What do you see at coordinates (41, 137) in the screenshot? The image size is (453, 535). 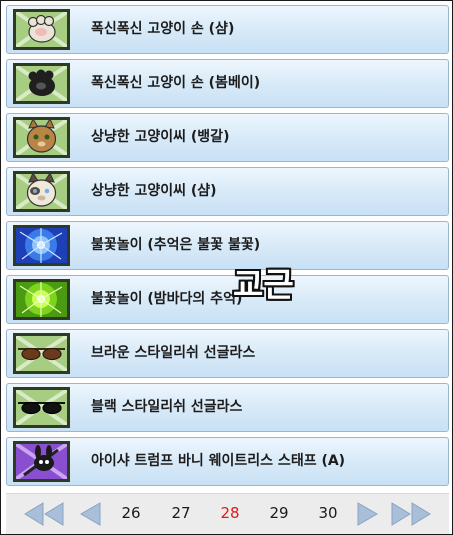 I see `bengal-cat-face-icon` at bounding box center [41, 137].